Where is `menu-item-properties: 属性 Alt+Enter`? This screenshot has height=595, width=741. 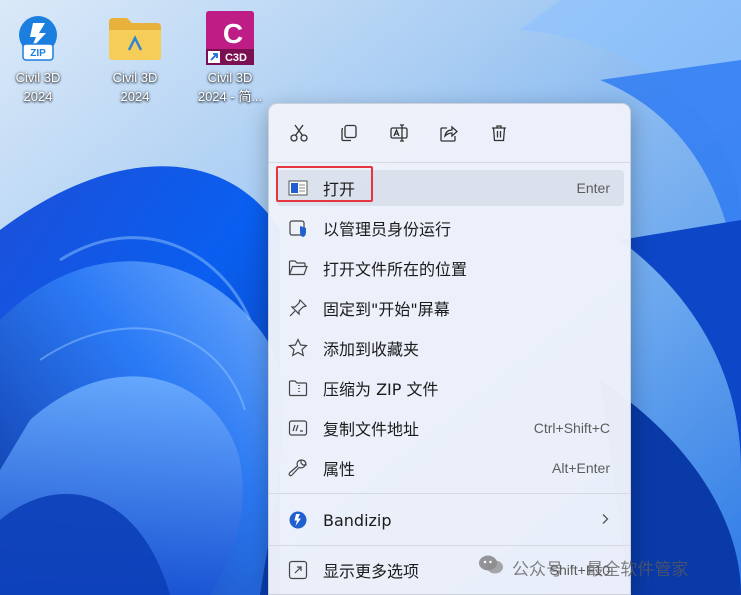 menu-item-properties: 属性 Alt+Enter is located at coordinates (450, 468).